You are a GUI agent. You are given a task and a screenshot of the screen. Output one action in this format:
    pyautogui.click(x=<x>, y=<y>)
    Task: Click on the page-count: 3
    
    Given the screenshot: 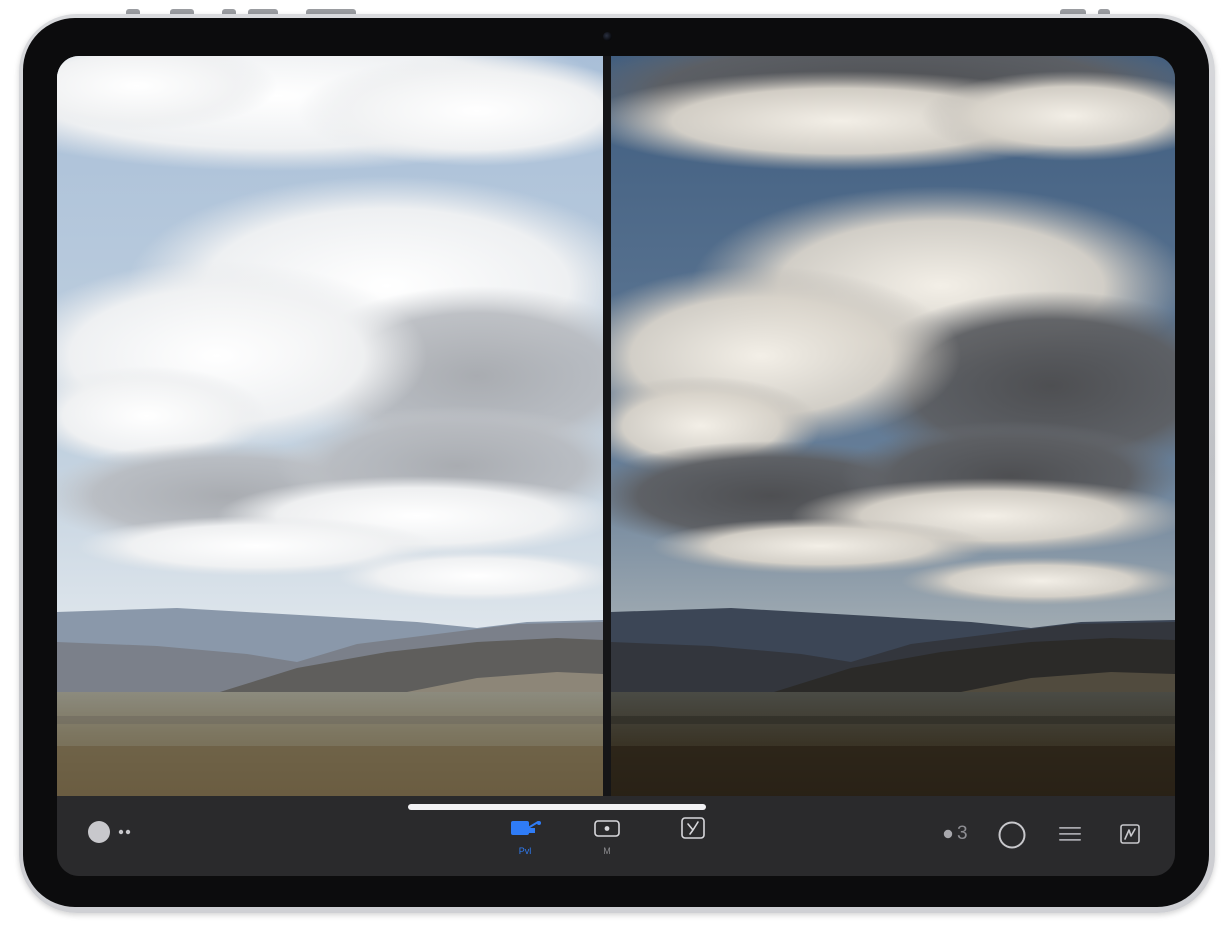 What is the action you would take?
    pyautogui.click(x=962, y=833)
    